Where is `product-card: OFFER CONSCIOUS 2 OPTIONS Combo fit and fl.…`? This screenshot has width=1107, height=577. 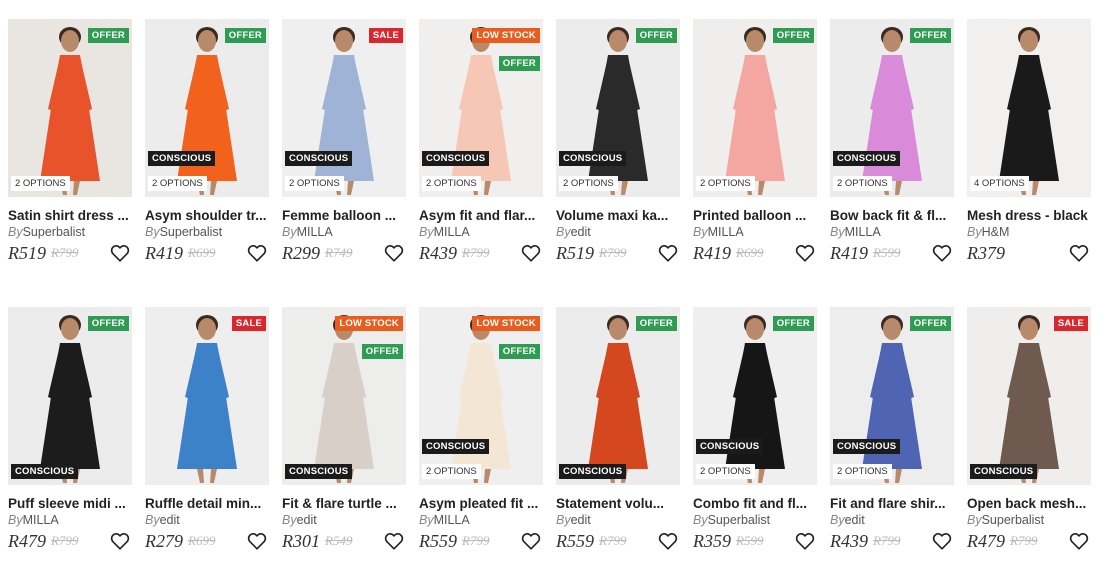 product-card: OFFER CONSCIOUS 2 OPTIONS Combo fit and fl.… is located at coordinates (755, 442).